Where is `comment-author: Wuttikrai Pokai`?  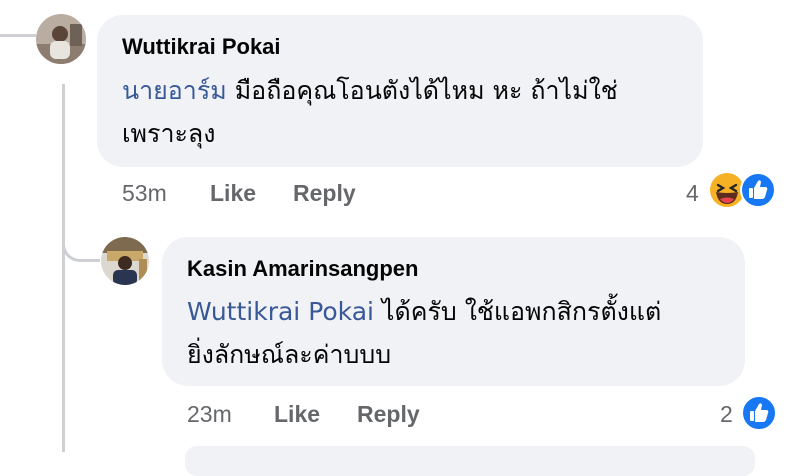
comment-author: Wuttikrai Pokai is located at coordinates (201, 47).